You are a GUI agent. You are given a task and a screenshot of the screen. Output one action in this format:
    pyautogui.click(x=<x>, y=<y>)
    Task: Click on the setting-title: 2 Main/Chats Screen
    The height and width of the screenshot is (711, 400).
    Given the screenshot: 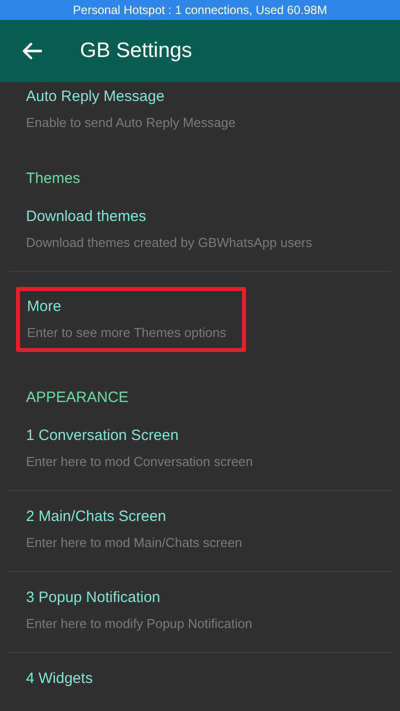 What is the action you would take?
    pyautogui.click(x=200, y=517)
    